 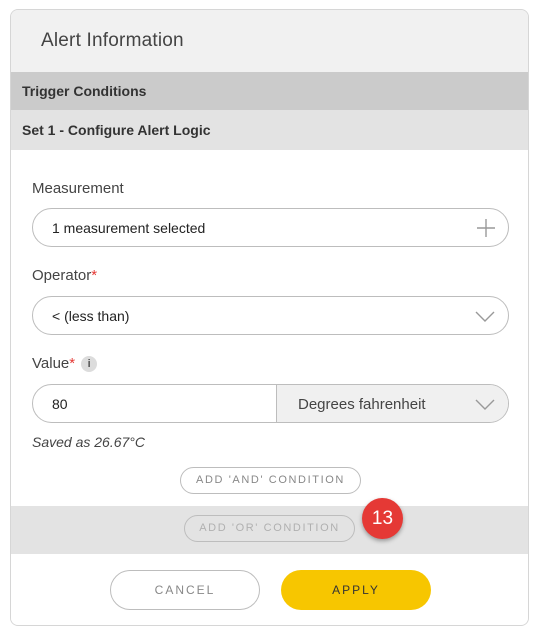 I want to click on or-condition-area: ADD 'OR' CONDITION 13, so click(x=269, y=526).